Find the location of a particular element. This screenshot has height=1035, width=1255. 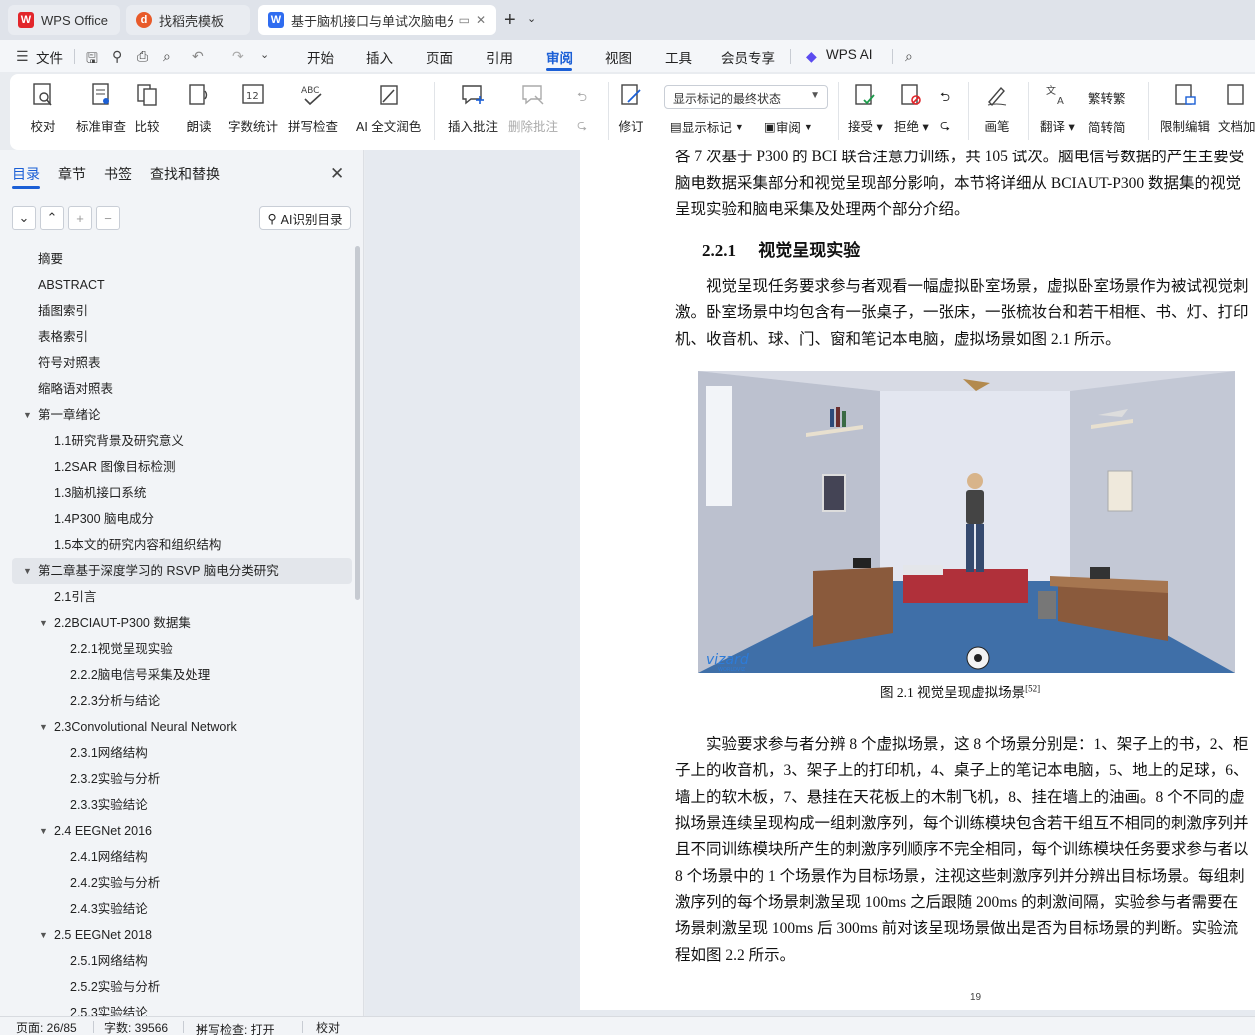

toc-item: 1.5本文的研究内容和组织结构 is located at coordinates (182, 545).